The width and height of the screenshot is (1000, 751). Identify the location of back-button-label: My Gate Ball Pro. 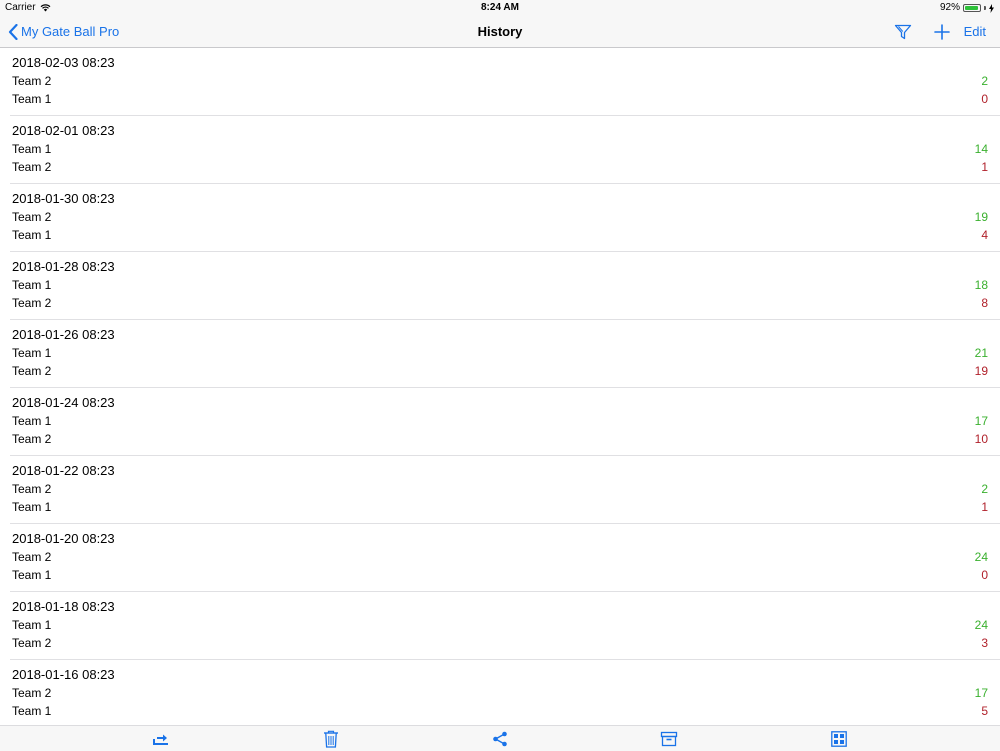
(70, 31).